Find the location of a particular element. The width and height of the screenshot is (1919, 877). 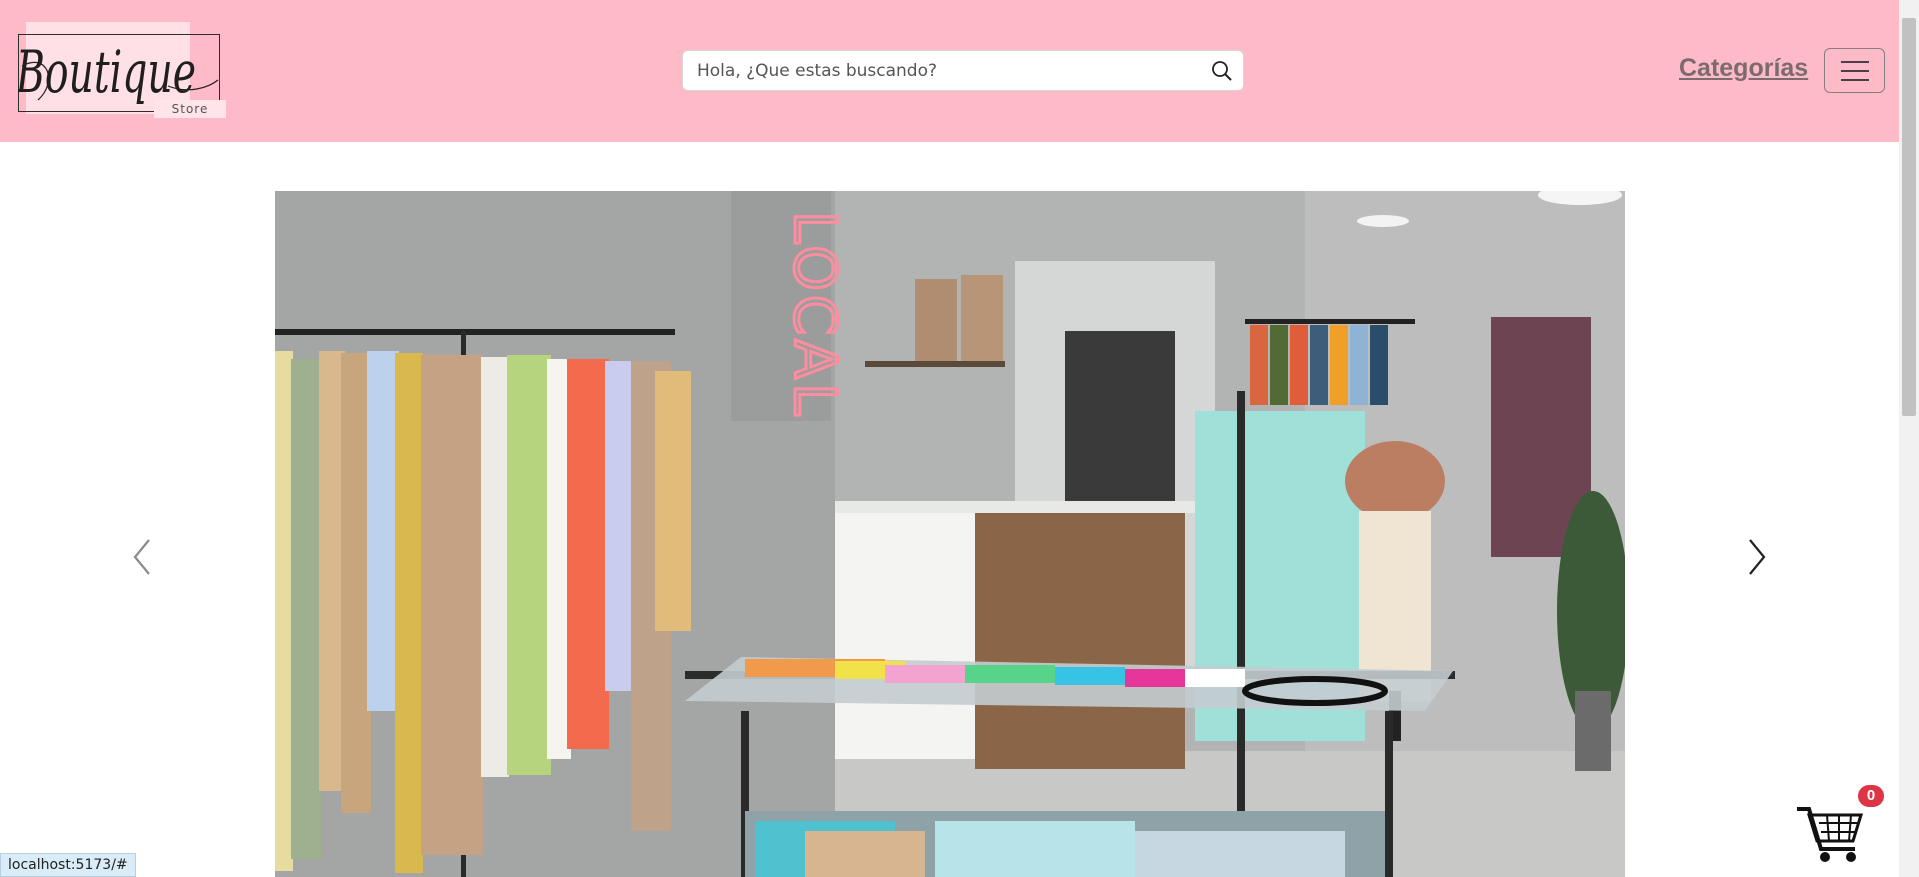

search-button is located at coordinates (1222, 71).